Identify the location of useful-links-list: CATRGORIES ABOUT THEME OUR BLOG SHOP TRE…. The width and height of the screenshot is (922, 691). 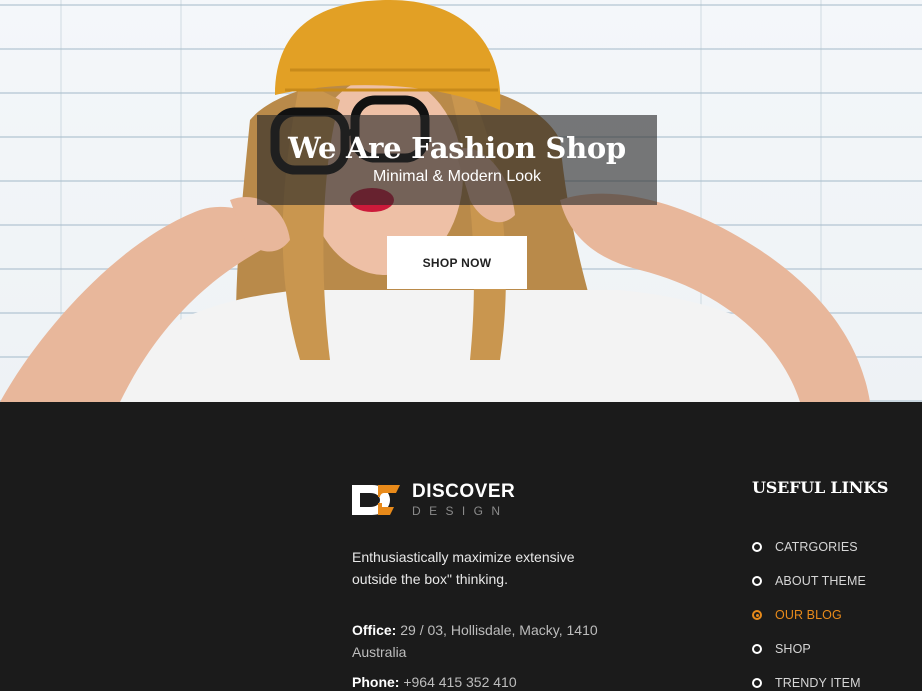
(809, 610).